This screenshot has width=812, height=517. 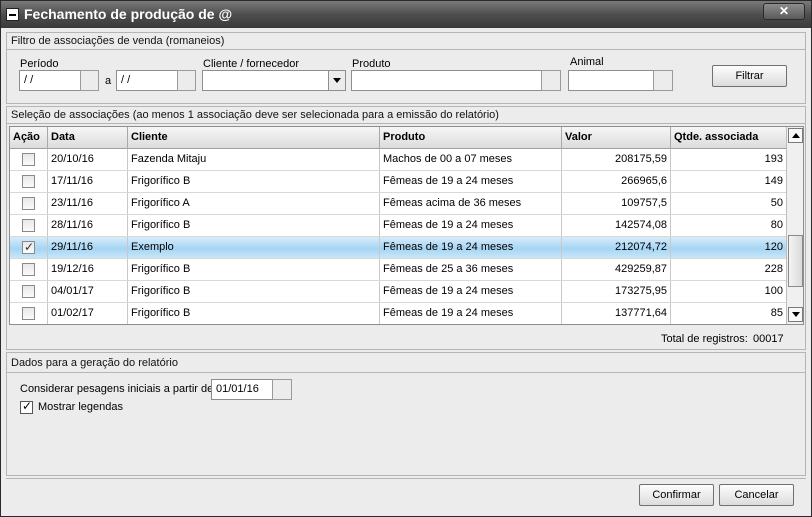 I want to click on pesagens-date-picker-button, so click(x=282, y=389).